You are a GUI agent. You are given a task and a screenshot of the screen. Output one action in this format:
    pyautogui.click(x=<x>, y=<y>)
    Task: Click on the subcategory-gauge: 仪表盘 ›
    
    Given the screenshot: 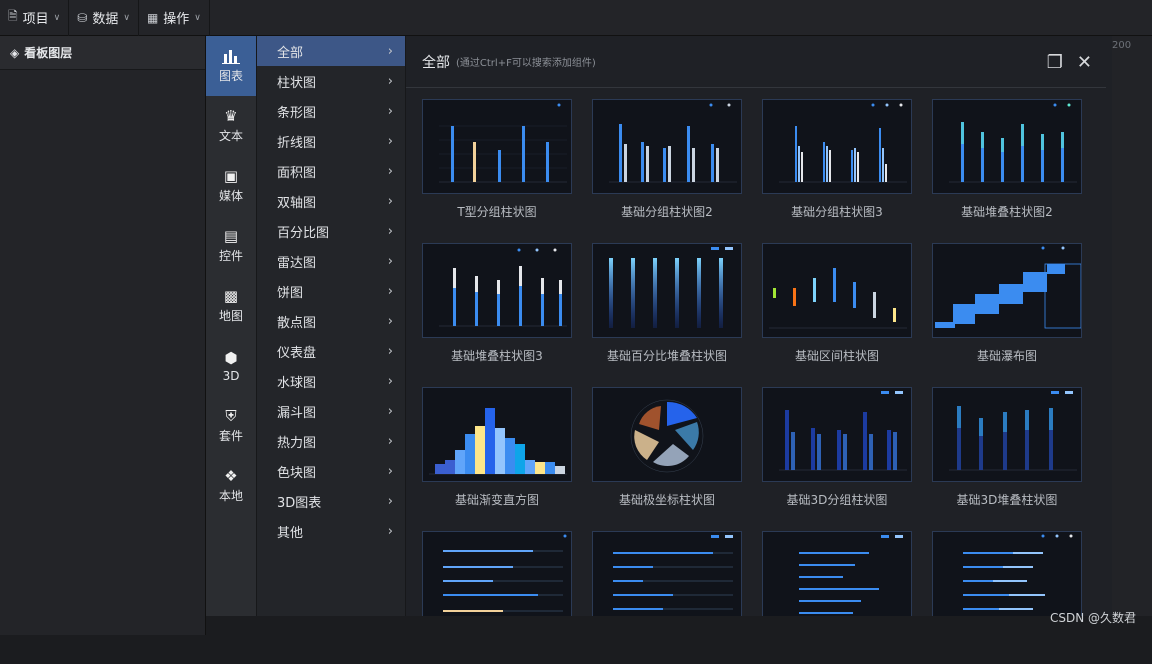 What is the action you would take?
    pyautogui.click(x=331, y=351)
    